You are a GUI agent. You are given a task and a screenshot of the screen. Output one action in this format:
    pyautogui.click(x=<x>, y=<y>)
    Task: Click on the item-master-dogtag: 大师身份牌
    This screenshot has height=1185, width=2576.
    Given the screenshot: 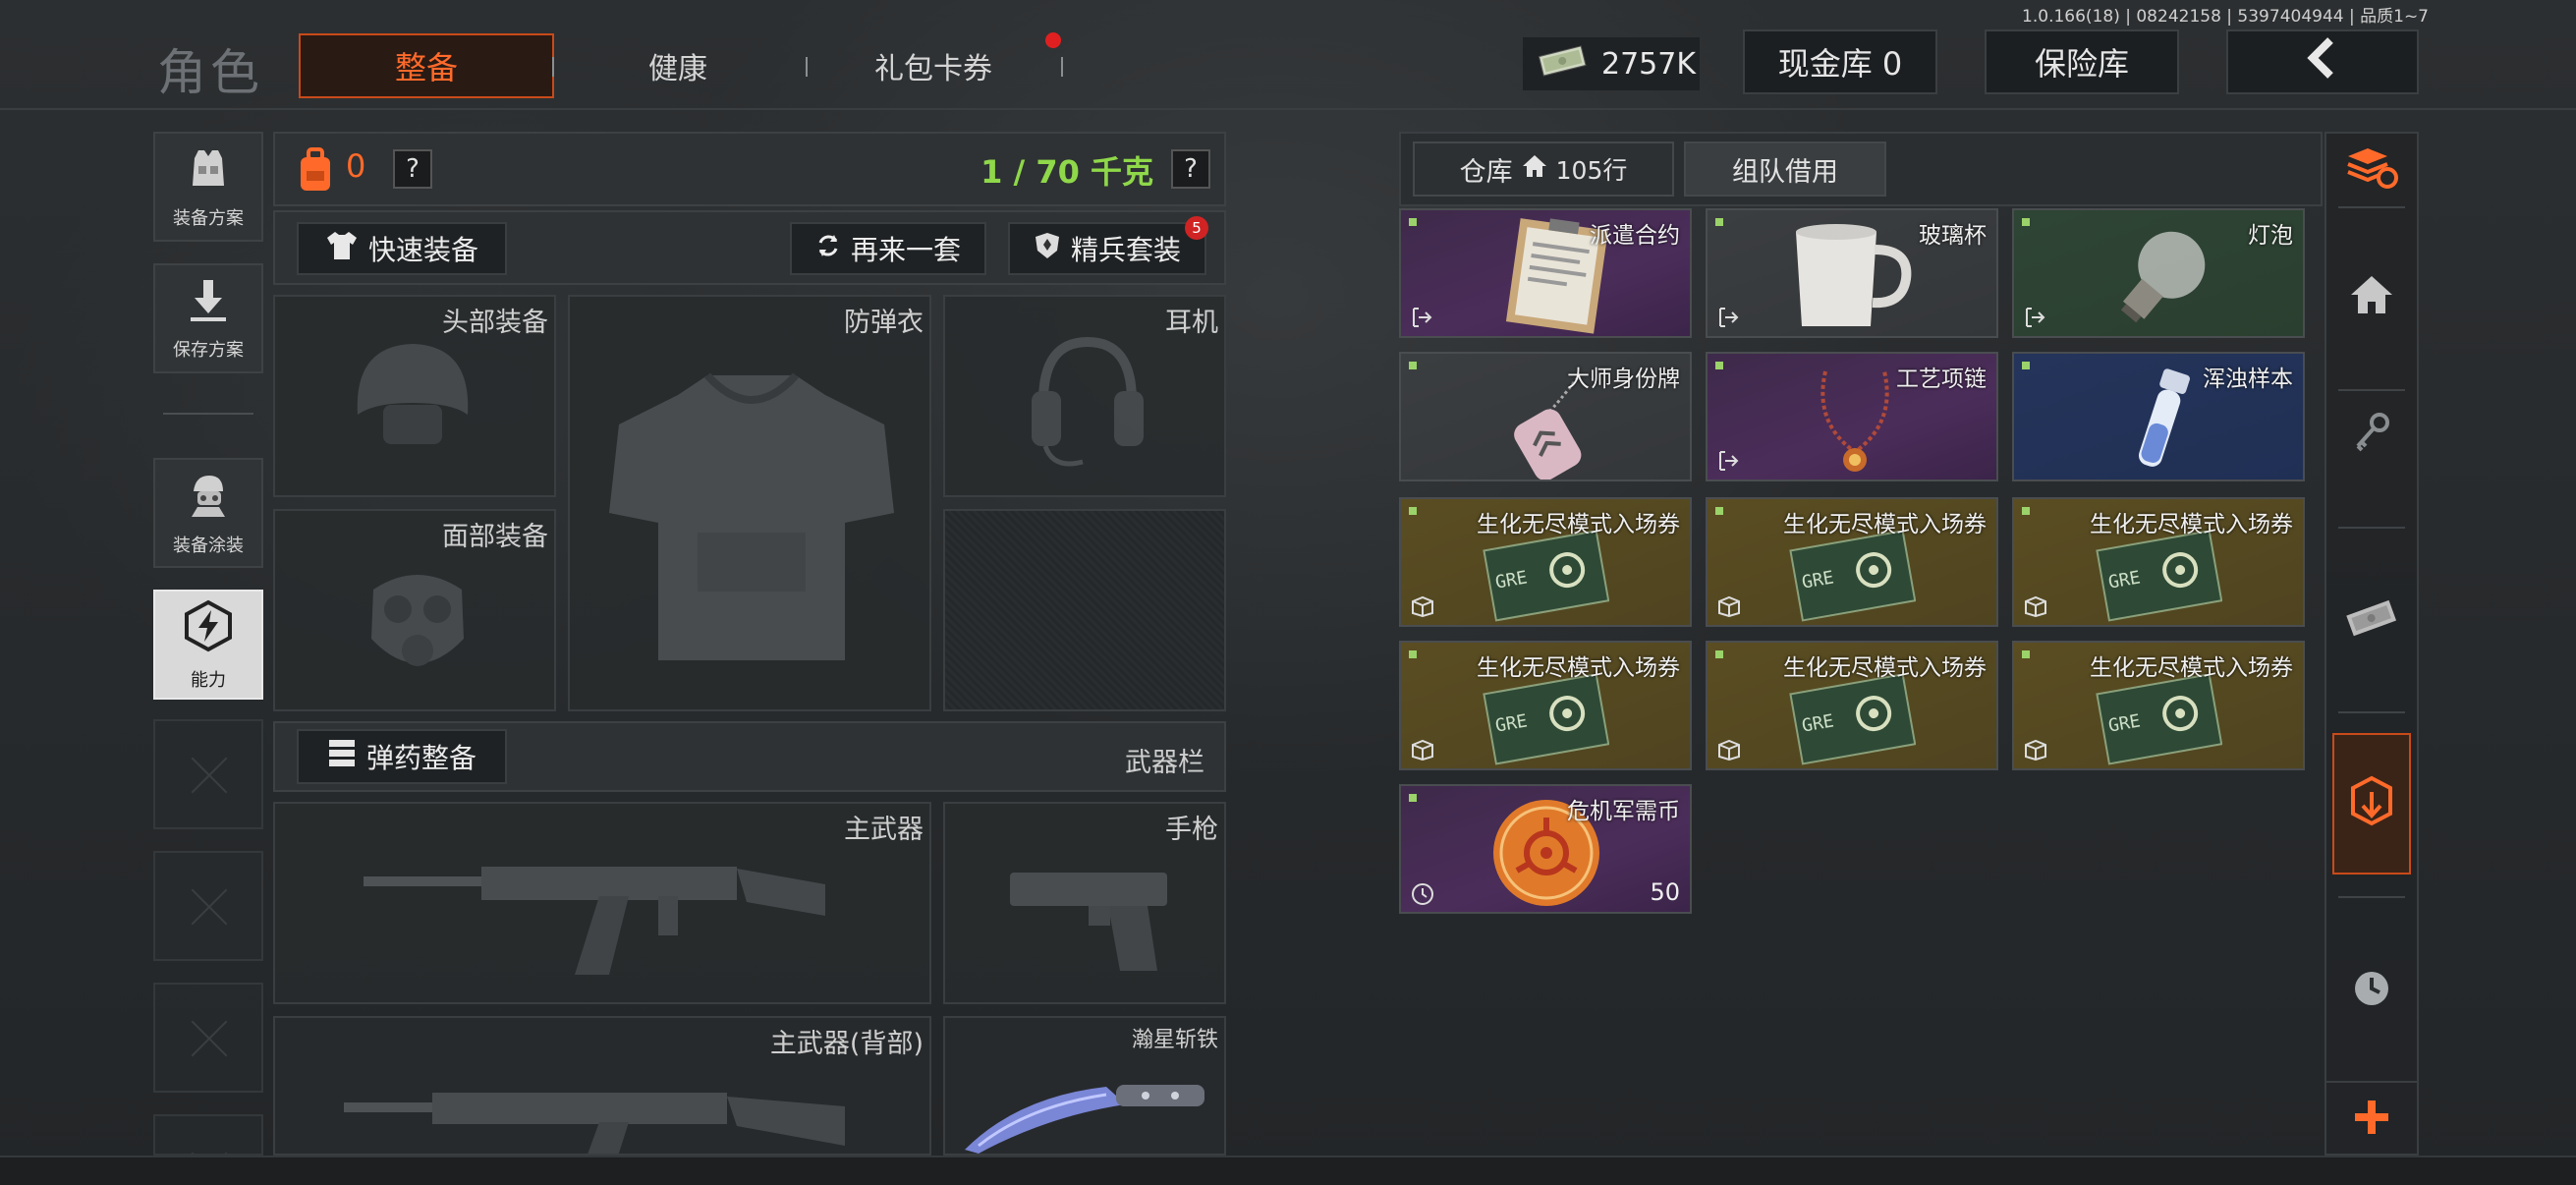 What is the action you would take?
    pyautogui.click(x=1545, y=416)
    